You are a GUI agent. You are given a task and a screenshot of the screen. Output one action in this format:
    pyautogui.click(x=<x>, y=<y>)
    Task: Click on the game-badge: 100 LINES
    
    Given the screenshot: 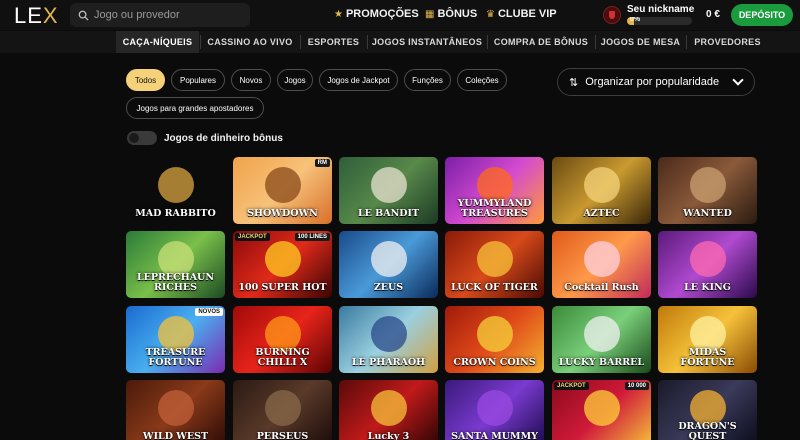 What is the action you would take?
    pyautogui.click(x=312, y=237)
    